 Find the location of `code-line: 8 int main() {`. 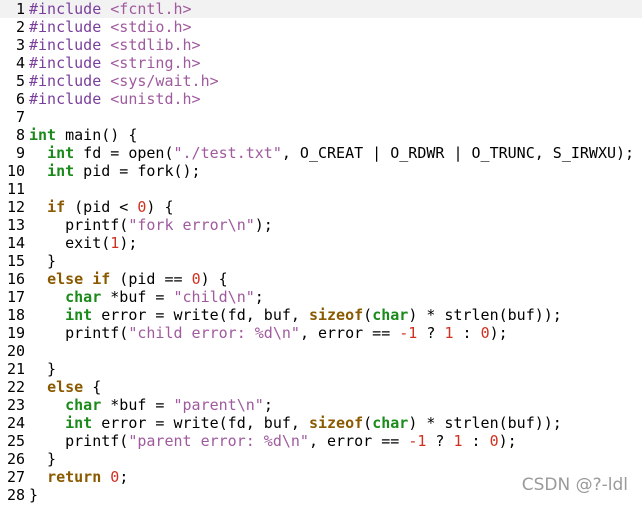

code-line: 8 int main() { is located at coordinates (321, 135).